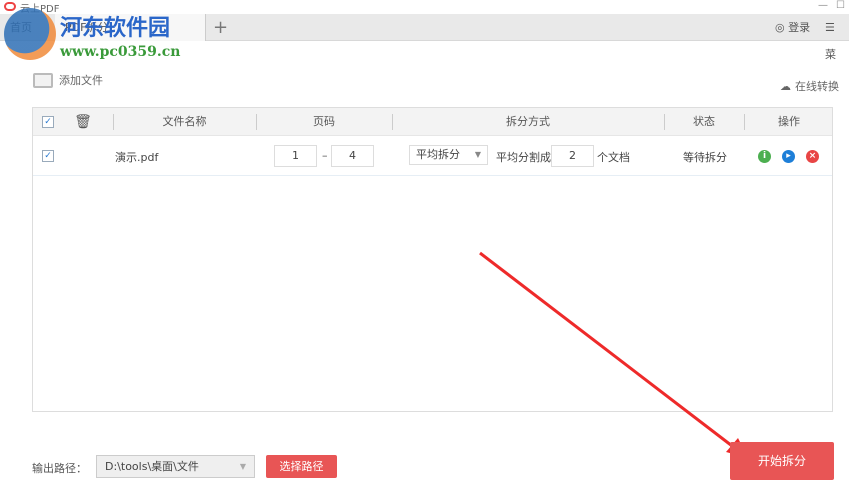 This screenshot has height=494, width=849. I want to click on output-path-label: 输出路径：, so click(59, 468).